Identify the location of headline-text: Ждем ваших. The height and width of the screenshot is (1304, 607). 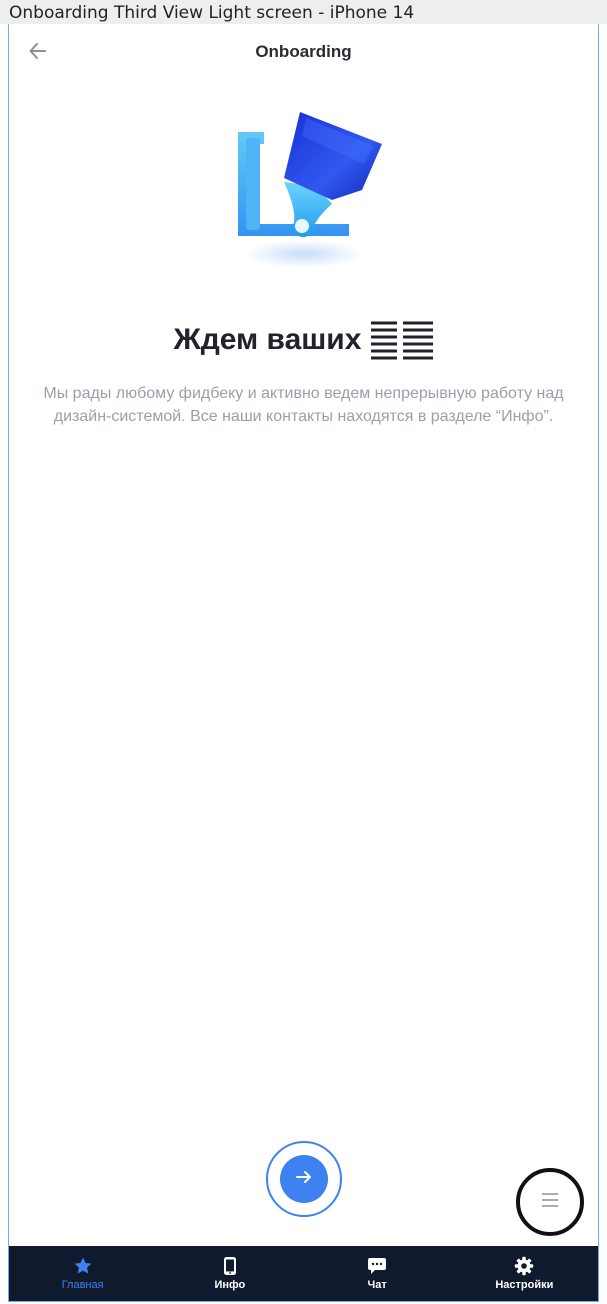
(267, 339).